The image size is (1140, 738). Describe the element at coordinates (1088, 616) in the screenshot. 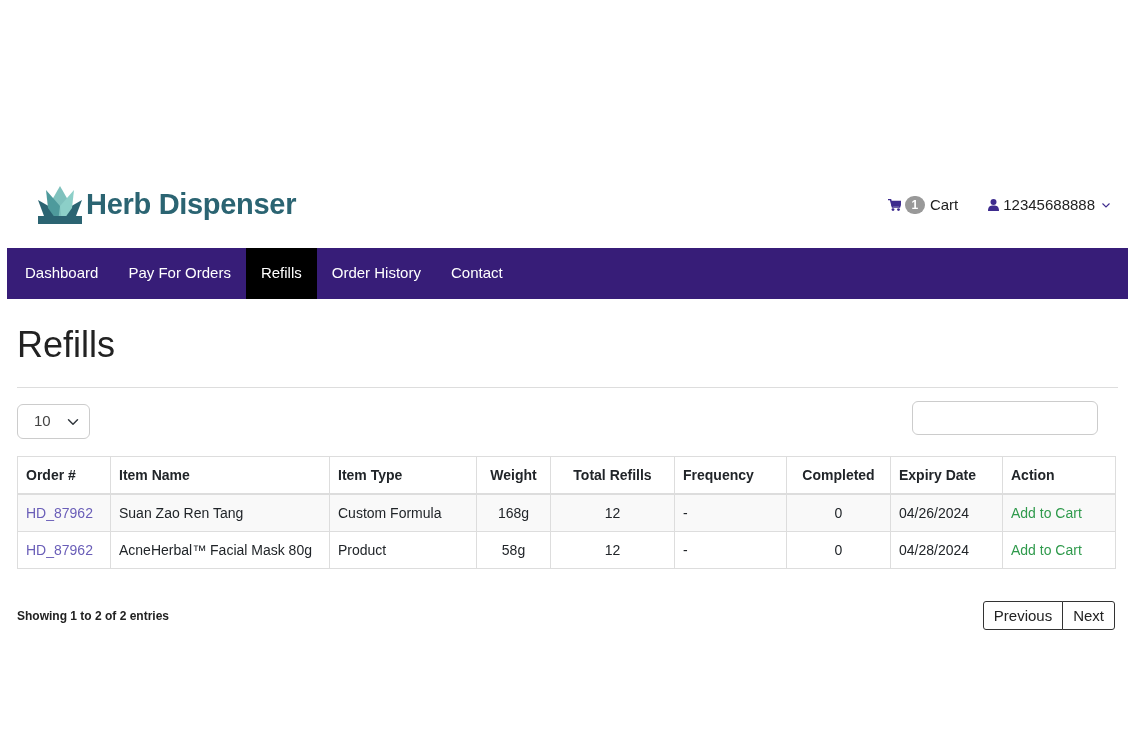

I see `pagination-button: Next` at that location.